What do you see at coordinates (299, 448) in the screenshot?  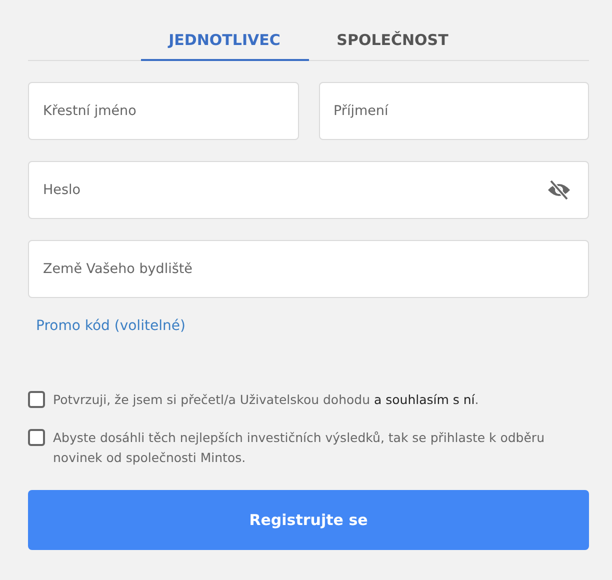 I see `consent-text: Abyste dosáhli těch nejlepších investičních výsledků, tak se přihlaste k odběru novinek od společnosti Mintos.` at bounding box center [299, 448].